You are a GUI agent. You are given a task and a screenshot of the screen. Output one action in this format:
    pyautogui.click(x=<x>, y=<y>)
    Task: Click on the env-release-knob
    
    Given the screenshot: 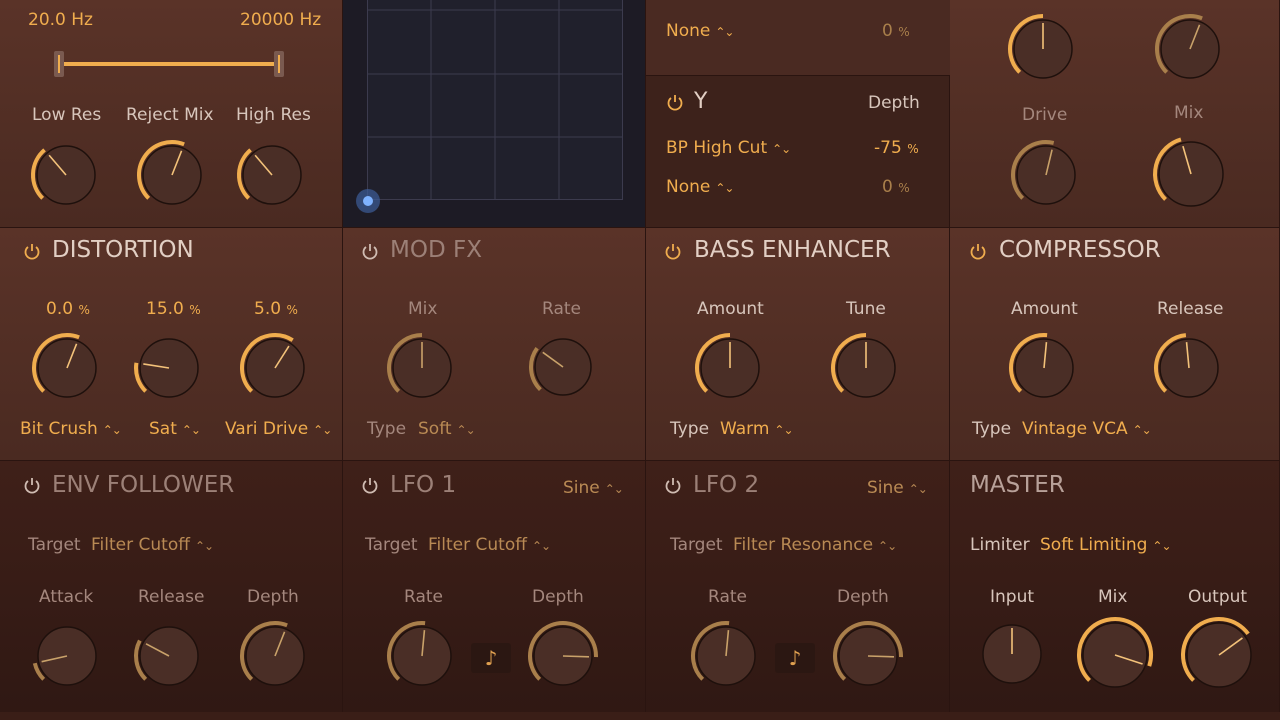 What is the action you would take?
    pyautogui.click(x=169, y=656)
    